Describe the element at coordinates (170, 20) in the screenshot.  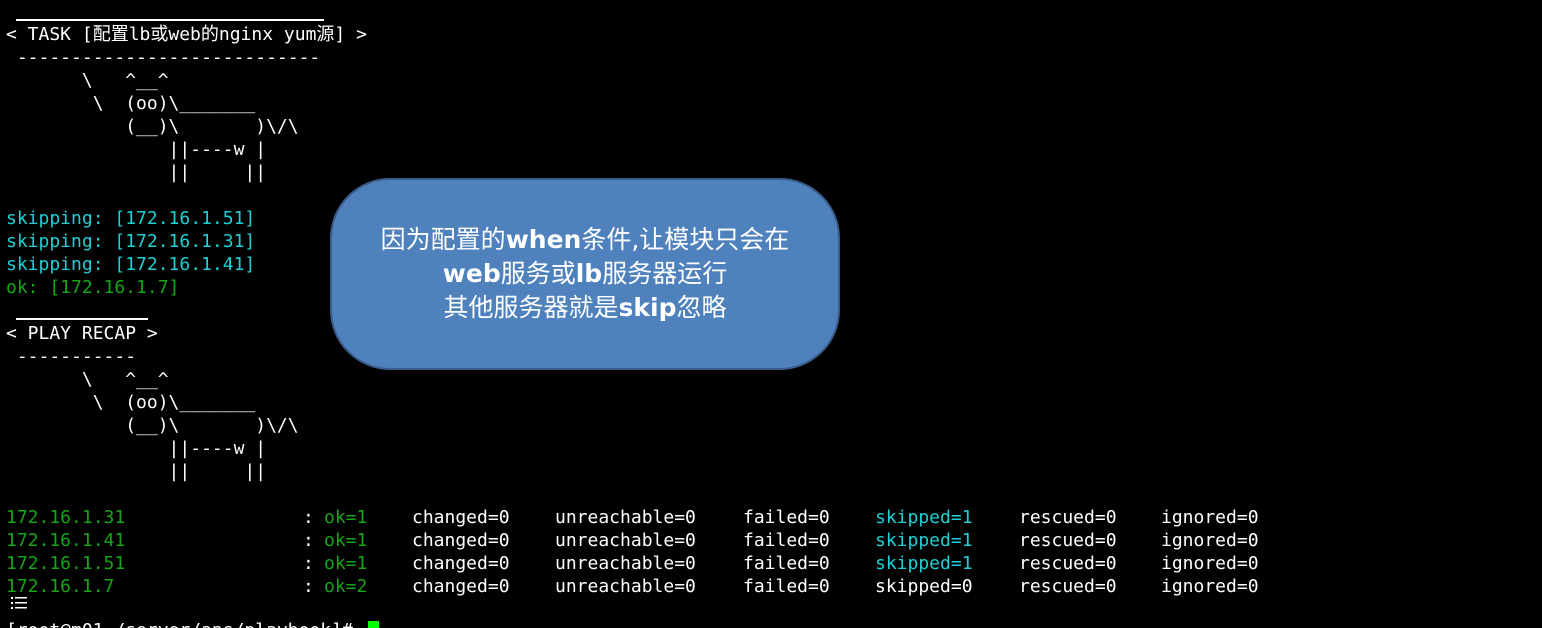
I see `task-banner-underscore` at that location.